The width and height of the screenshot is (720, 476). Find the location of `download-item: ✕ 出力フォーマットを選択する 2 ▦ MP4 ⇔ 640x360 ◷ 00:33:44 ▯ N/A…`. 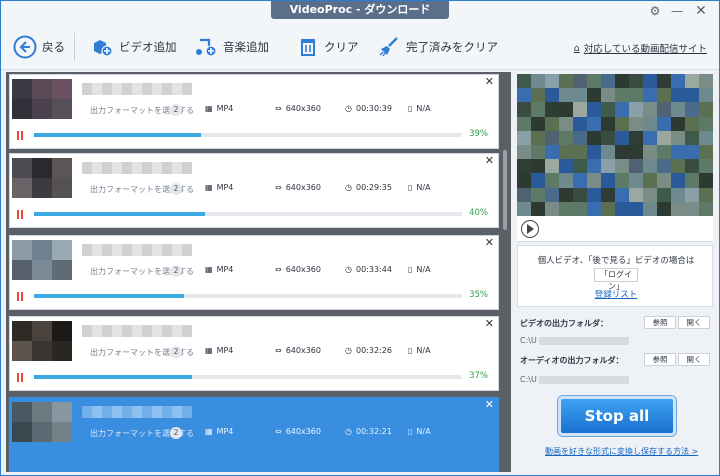

download-item: ✕ 出力フォーマットを選択する 2 ▦ MP4 ⇔ 640x360 ◷ 00:33:44 ▯ N/A… is located at coordinates (254, 272).